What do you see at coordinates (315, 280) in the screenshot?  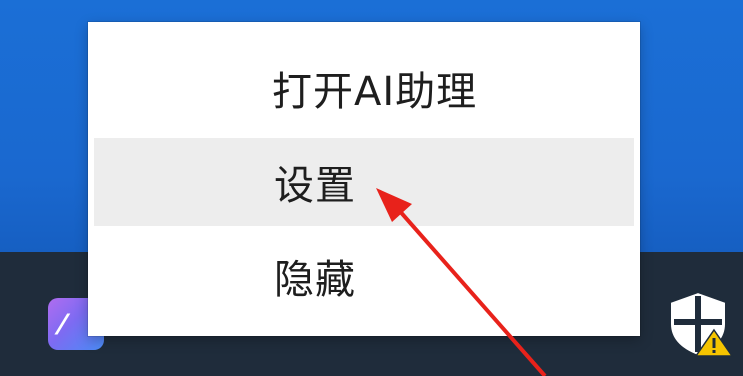 I see `menu-item-label: 隐藏` at bounding box center [315, 280].